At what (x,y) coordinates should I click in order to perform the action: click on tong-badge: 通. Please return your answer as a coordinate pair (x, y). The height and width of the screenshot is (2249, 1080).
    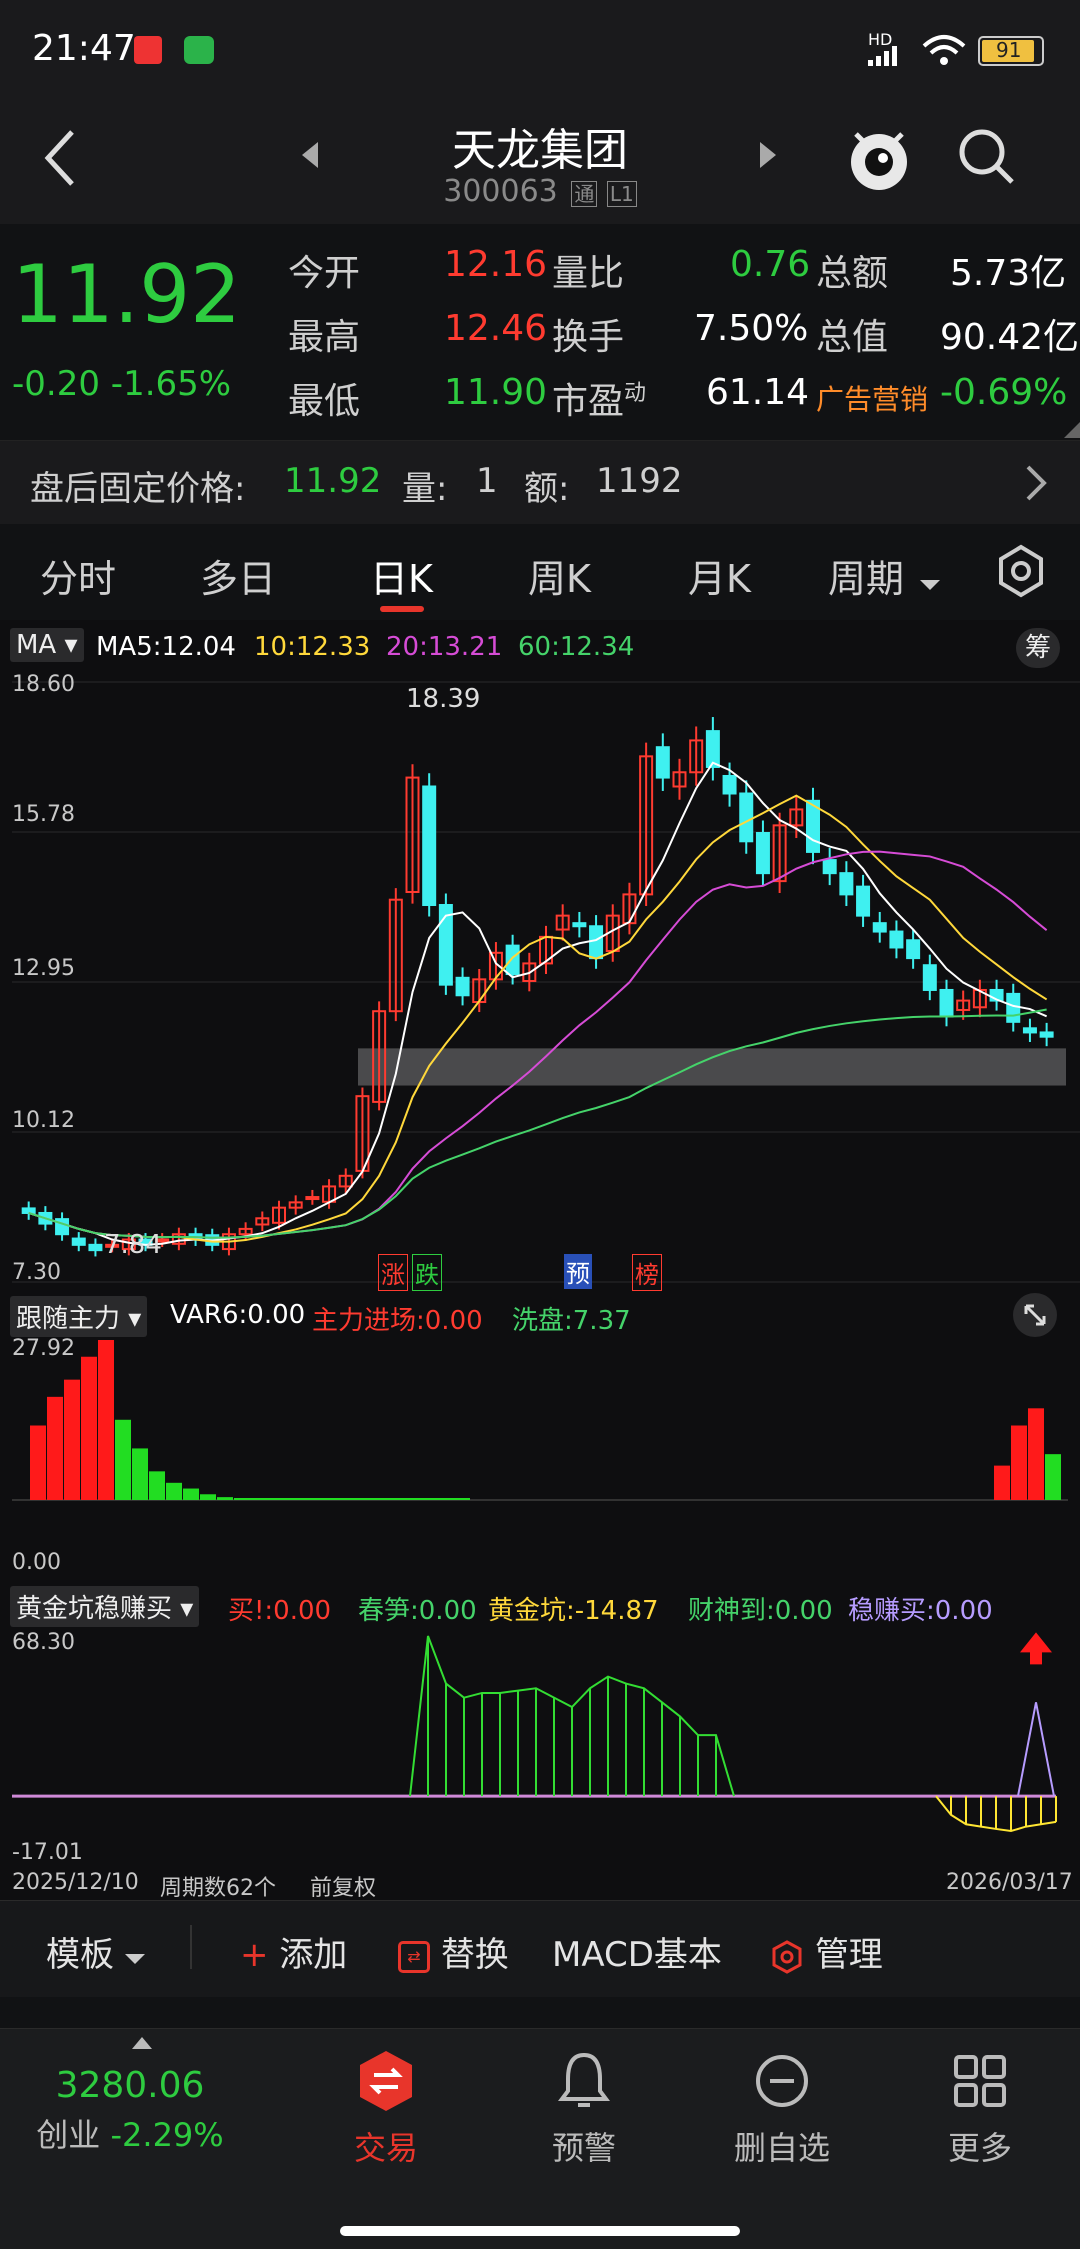
    Looking at the image, I should click on (584, 194).